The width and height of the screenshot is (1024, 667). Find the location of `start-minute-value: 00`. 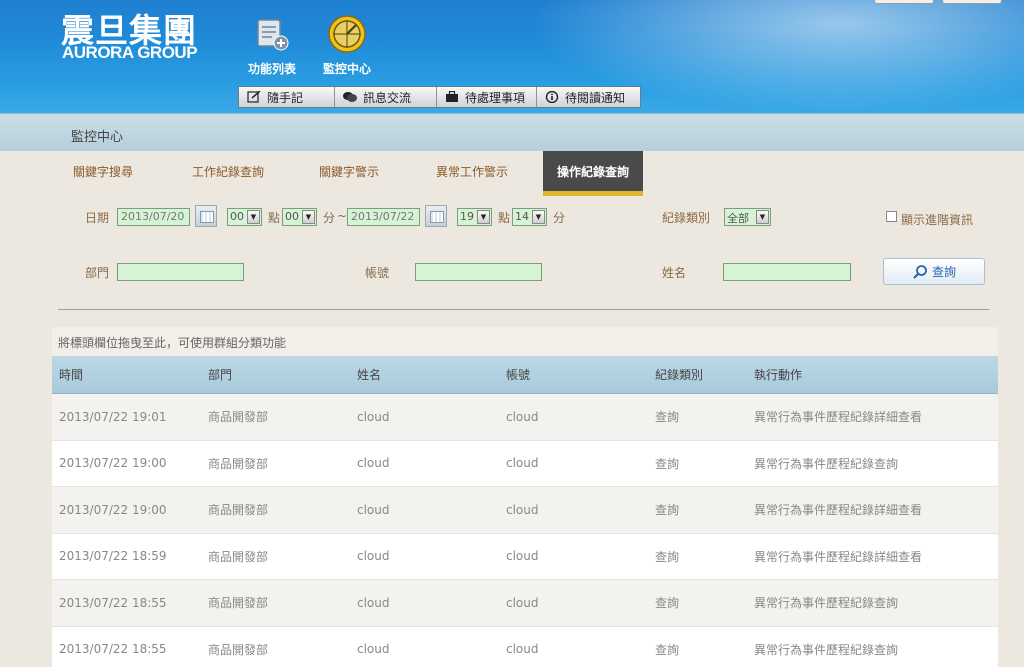

start-minute-value: 00 is located at coordinates (292, 216).